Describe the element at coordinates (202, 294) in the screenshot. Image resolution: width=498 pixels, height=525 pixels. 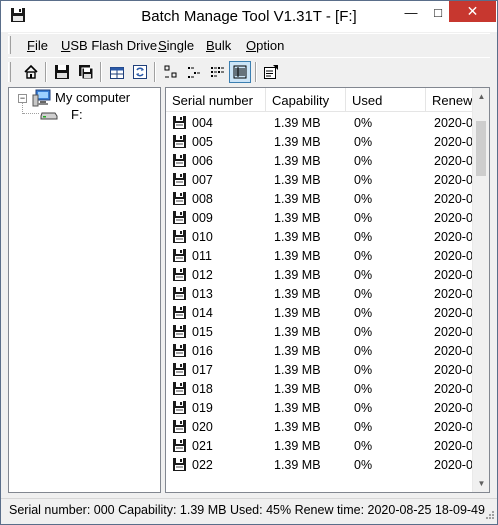
I see `table-cell: 013` at that location.